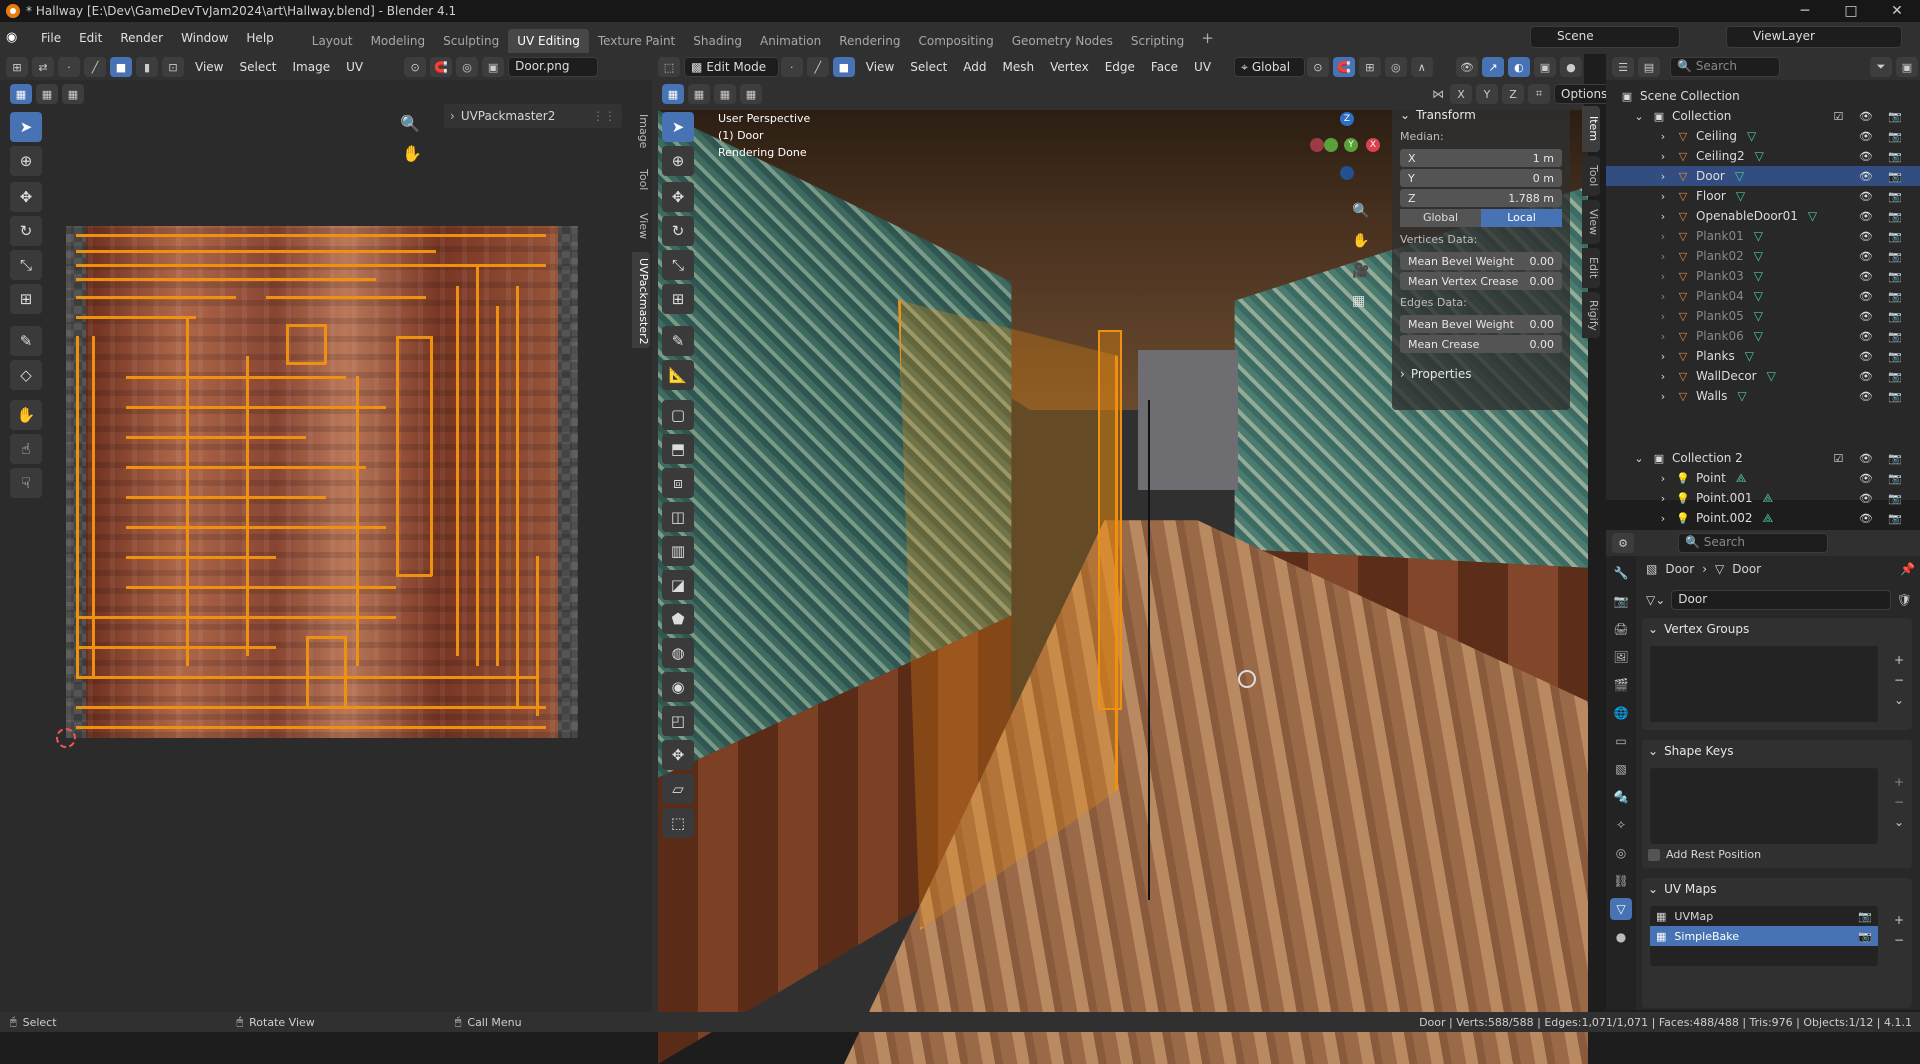  What do you see at coordinates (1621, 657) in the screenshot?
I see `view-layer-tab-icon: 🖼` at bounding box center [1621, 657].